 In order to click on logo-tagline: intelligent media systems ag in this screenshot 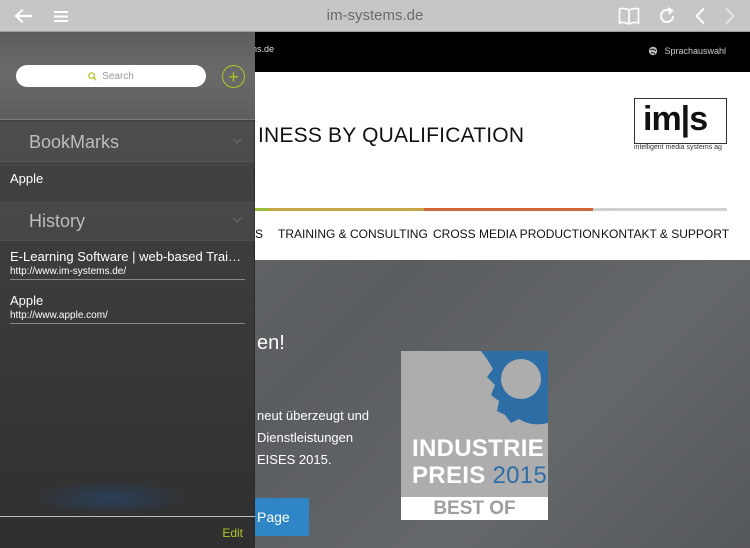, I will do `click(678, 147)`.